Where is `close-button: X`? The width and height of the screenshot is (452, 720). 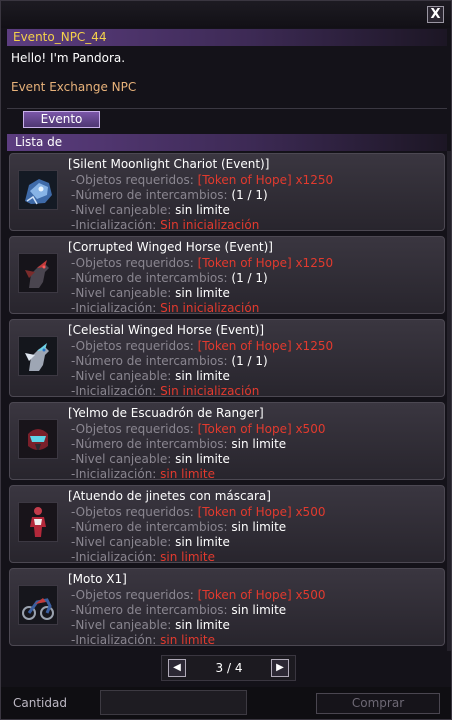
close-button: X is located at coordinates (435, 14).